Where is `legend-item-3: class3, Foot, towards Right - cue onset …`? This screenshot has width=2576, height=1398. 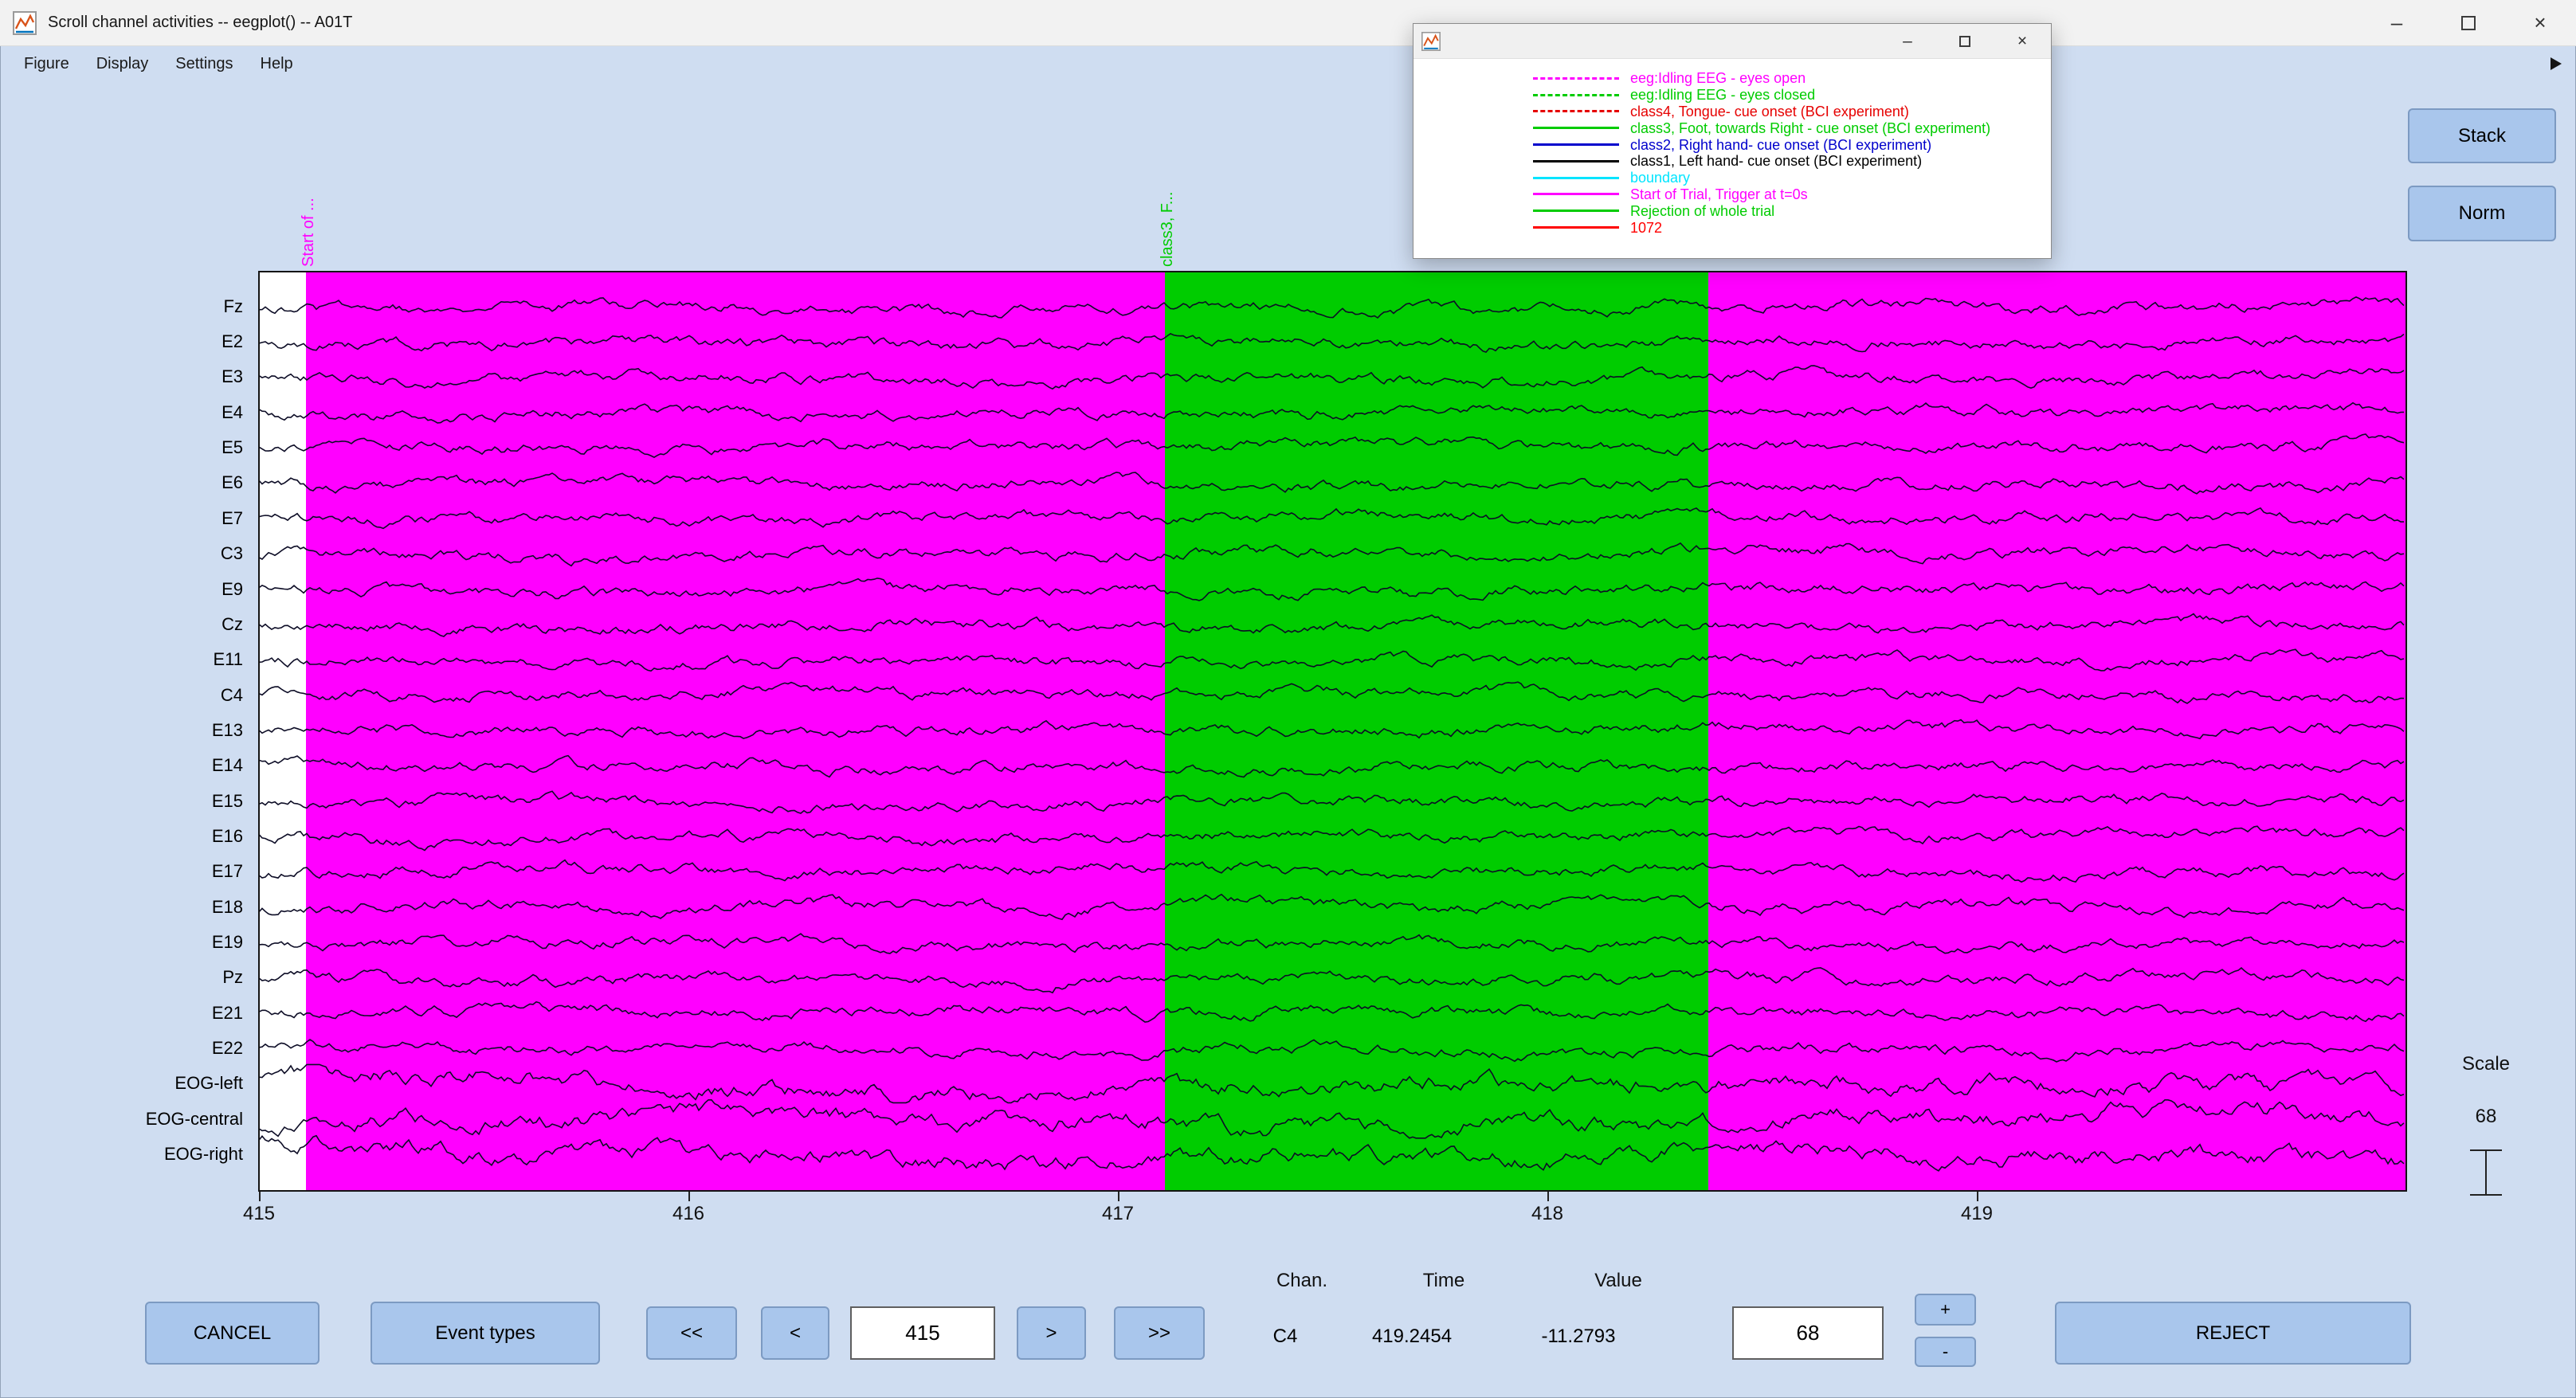 legend-item-3: class3, Foot, towards Right - cue onset … is located at coordinates (1792, 127).